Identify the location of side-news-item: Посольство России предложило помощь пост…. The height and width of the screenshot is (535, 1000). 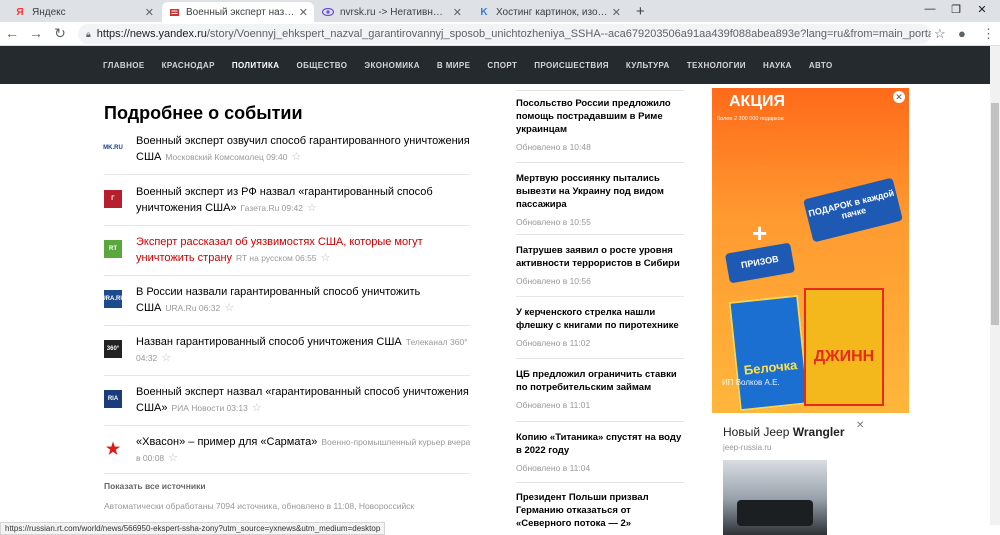
(600, 130).